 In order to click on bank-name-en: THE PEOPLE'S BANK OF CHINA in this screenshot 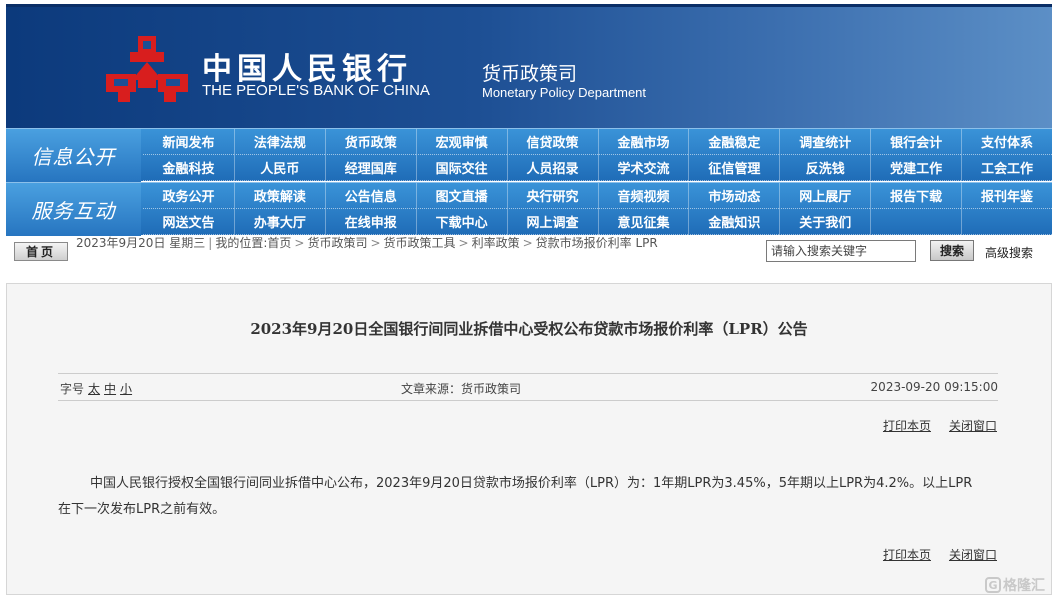, I will do `click(316, 90)`.